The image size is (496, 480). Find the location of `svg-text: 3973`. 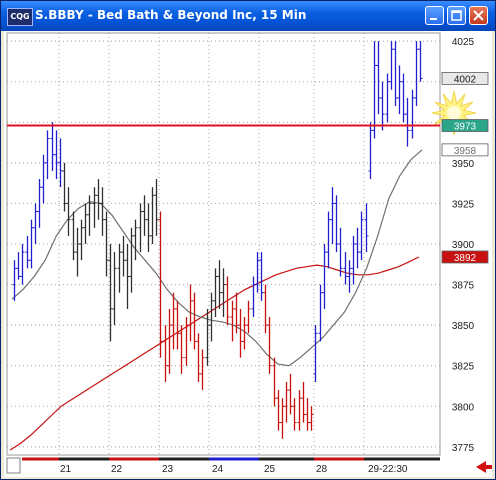

svg-text: 3973 is located at coordinates (465, 127).